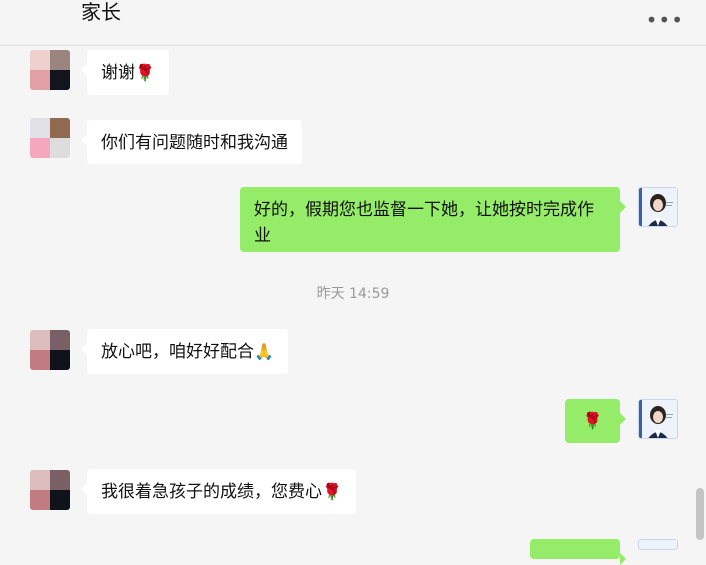  I want to click on message-text: 放心吧，咱好好配合, so click(177, 352).